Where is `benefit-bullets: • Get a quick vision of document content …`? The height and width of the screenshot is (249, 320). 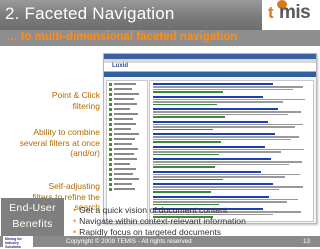 benefit-bullets: • Get a quick vision of document content … is located at coordinates (193, 221).